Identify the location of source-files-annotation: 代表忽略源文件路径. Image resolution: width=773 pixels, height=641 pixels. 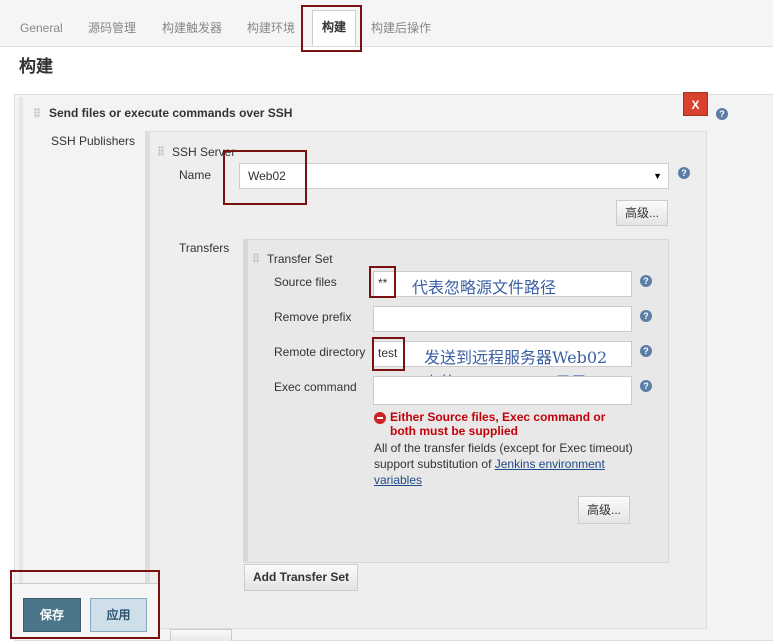
(484, 287).